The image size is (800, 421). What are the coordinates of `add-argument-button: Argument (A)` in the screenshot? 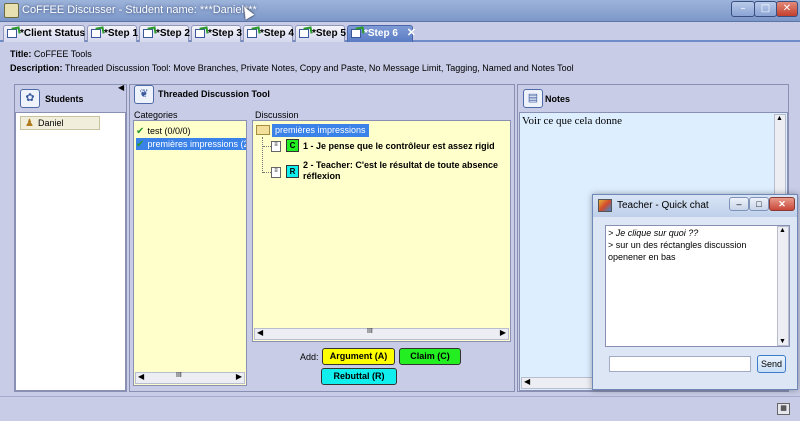 It's located at (358, 356).